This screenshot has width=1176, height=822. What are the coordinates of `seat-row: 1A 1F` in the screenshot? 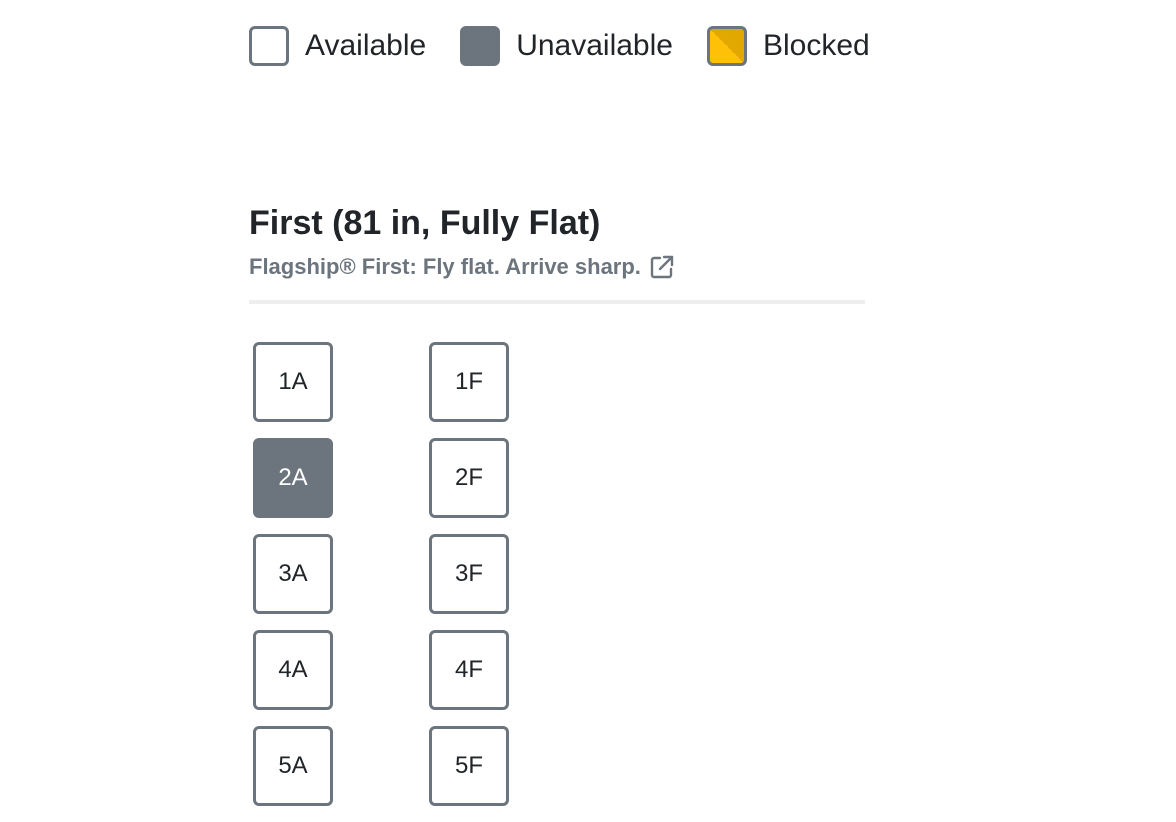 It's located at (381, 382).